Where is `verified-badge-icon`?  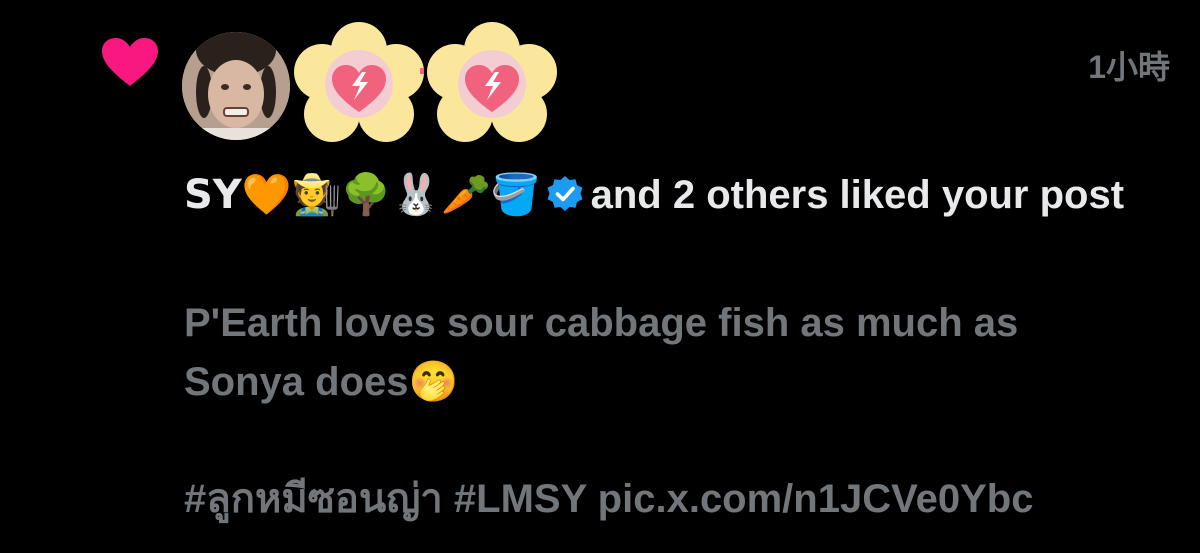
verified-badge-icon is located at coordinates (565, 193).